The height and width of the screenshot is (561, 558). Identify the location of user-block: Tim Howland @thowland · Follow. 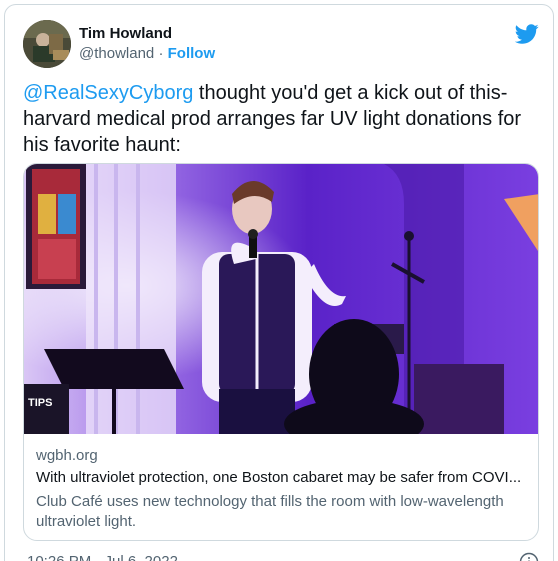
(147, 44).